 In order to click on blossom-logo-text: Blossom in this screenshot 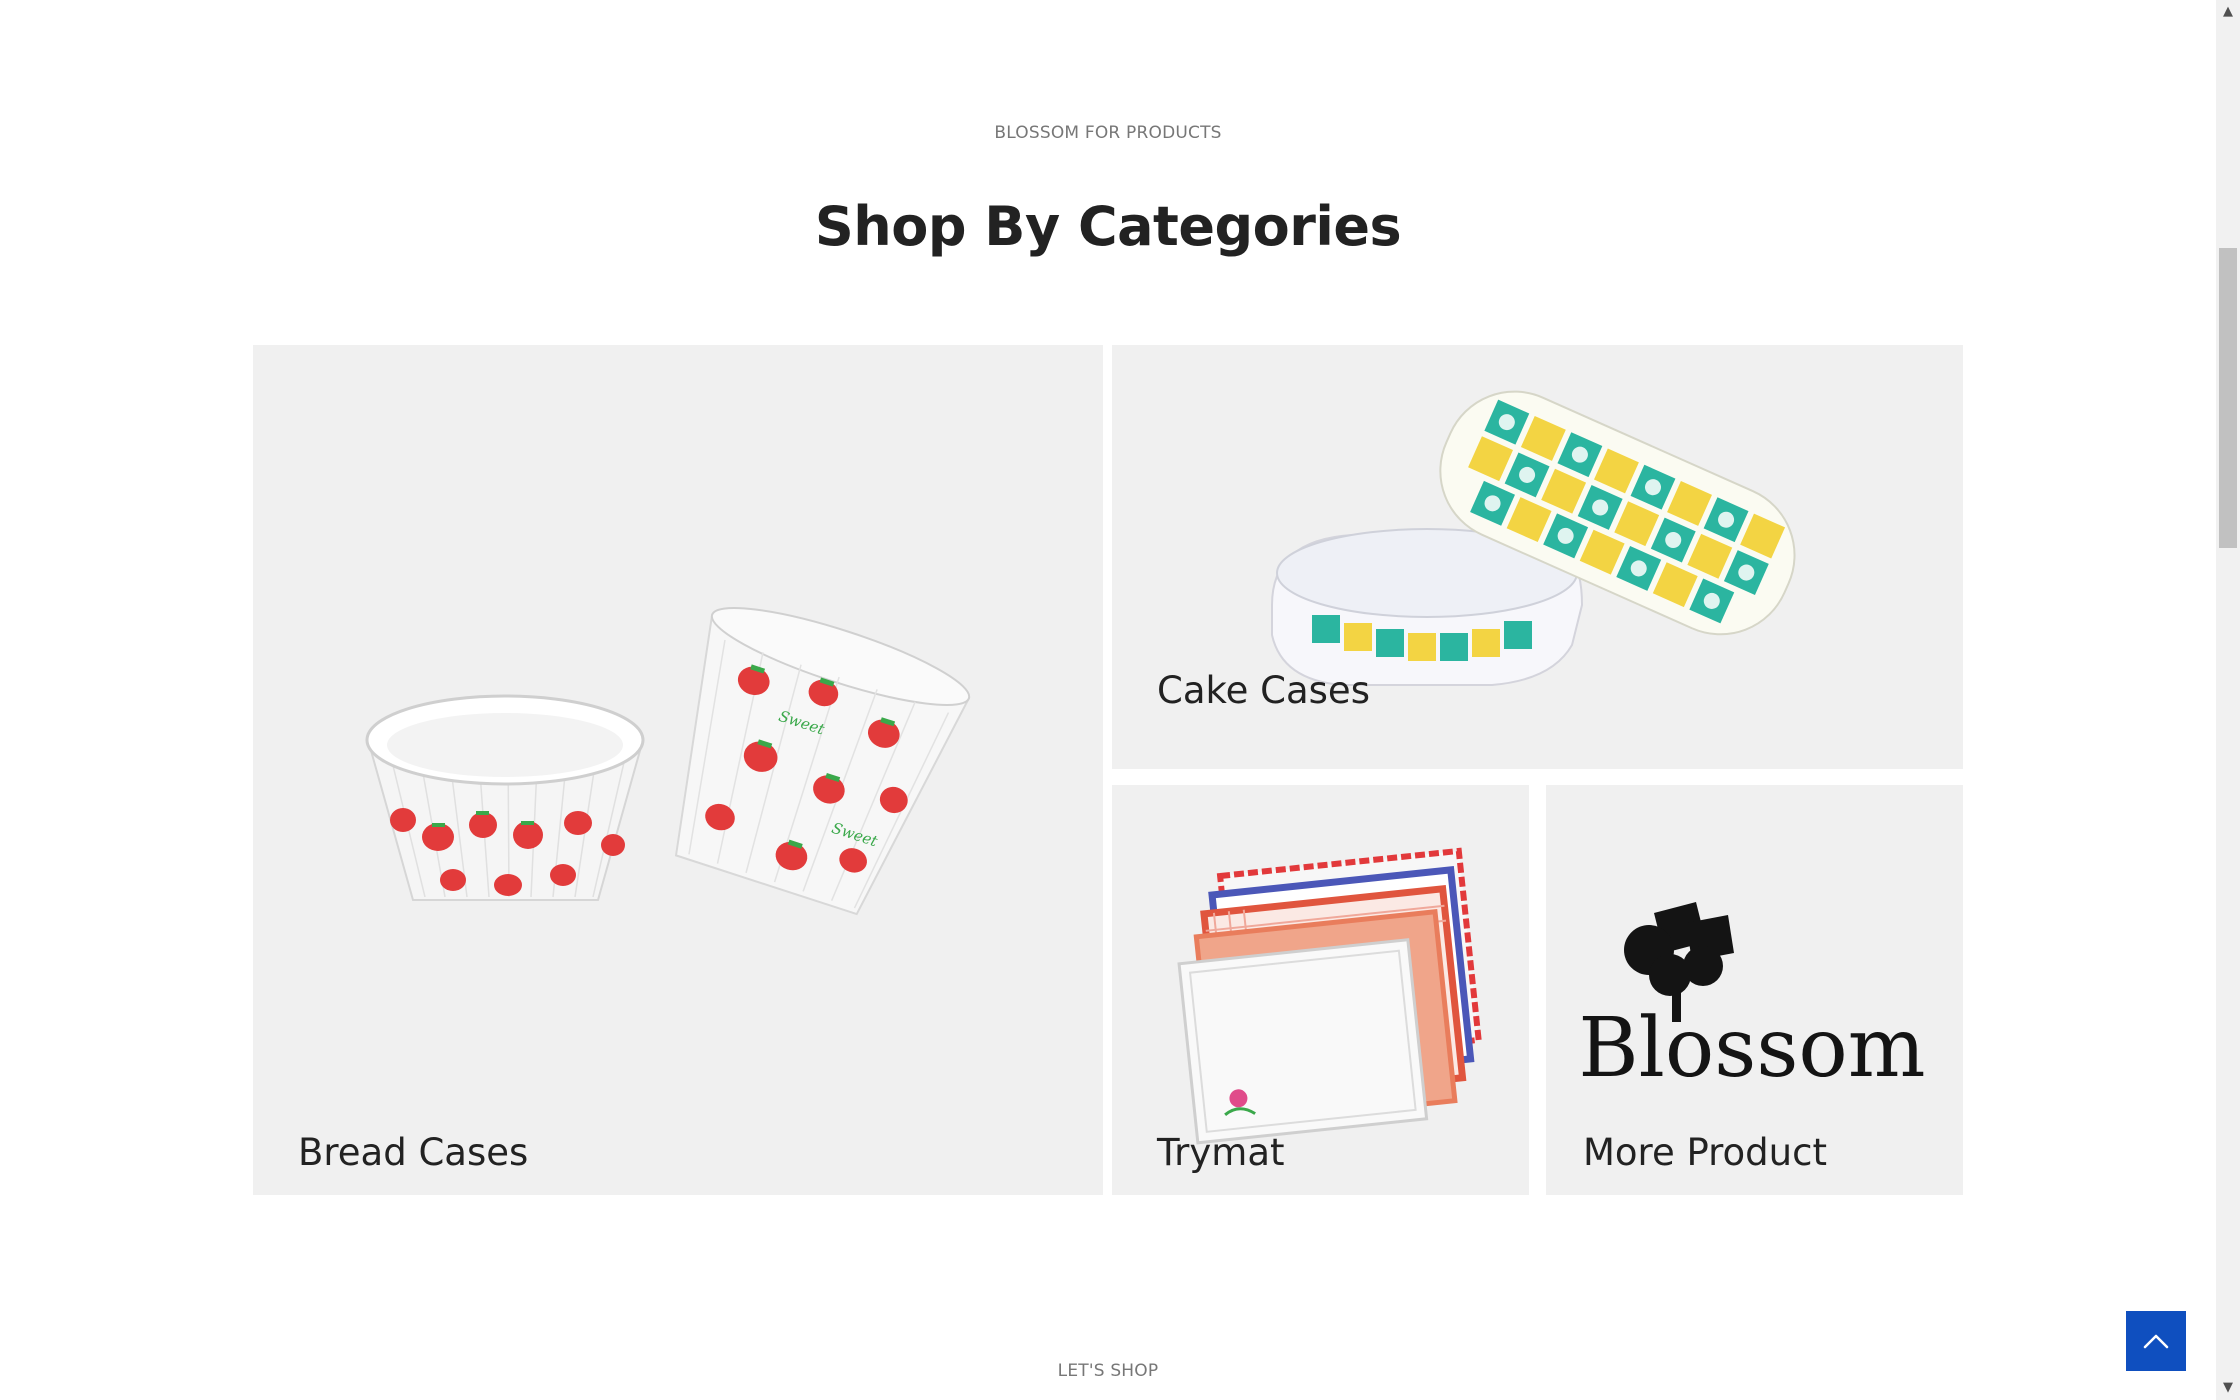, I will do `click(1751, 1048)`.